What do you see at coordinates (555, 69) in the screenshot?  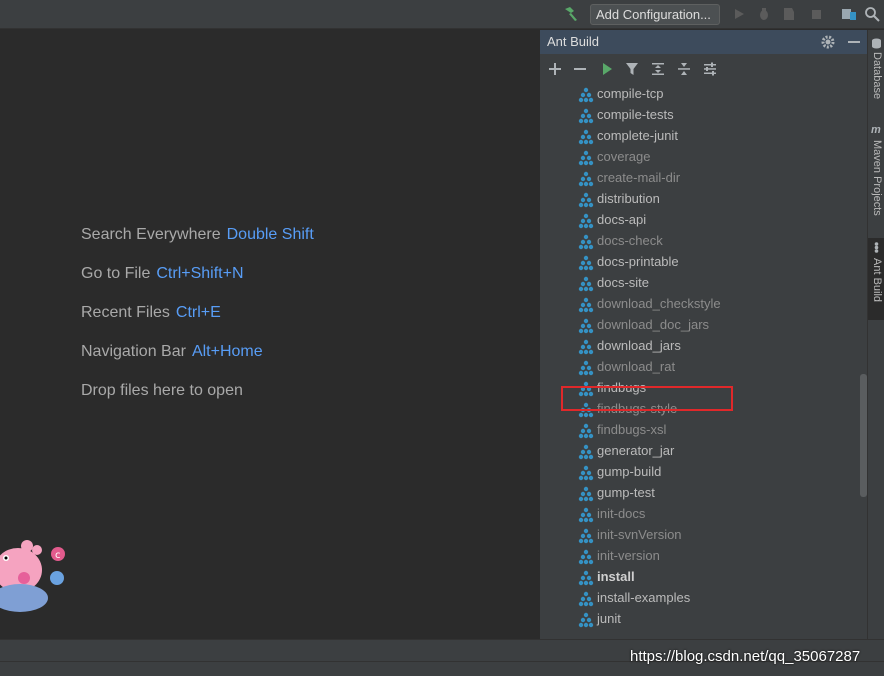 I see `add-icon` at bounding box center [555, 69].